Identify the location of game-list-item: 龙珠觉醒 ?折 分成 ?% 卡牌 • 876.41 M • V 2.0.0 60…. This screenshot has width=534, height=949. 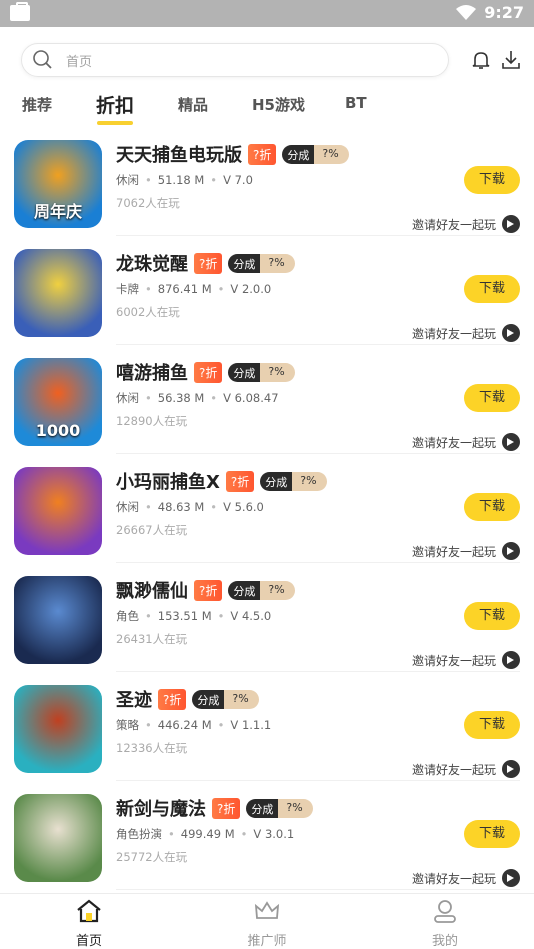
(267, 291).